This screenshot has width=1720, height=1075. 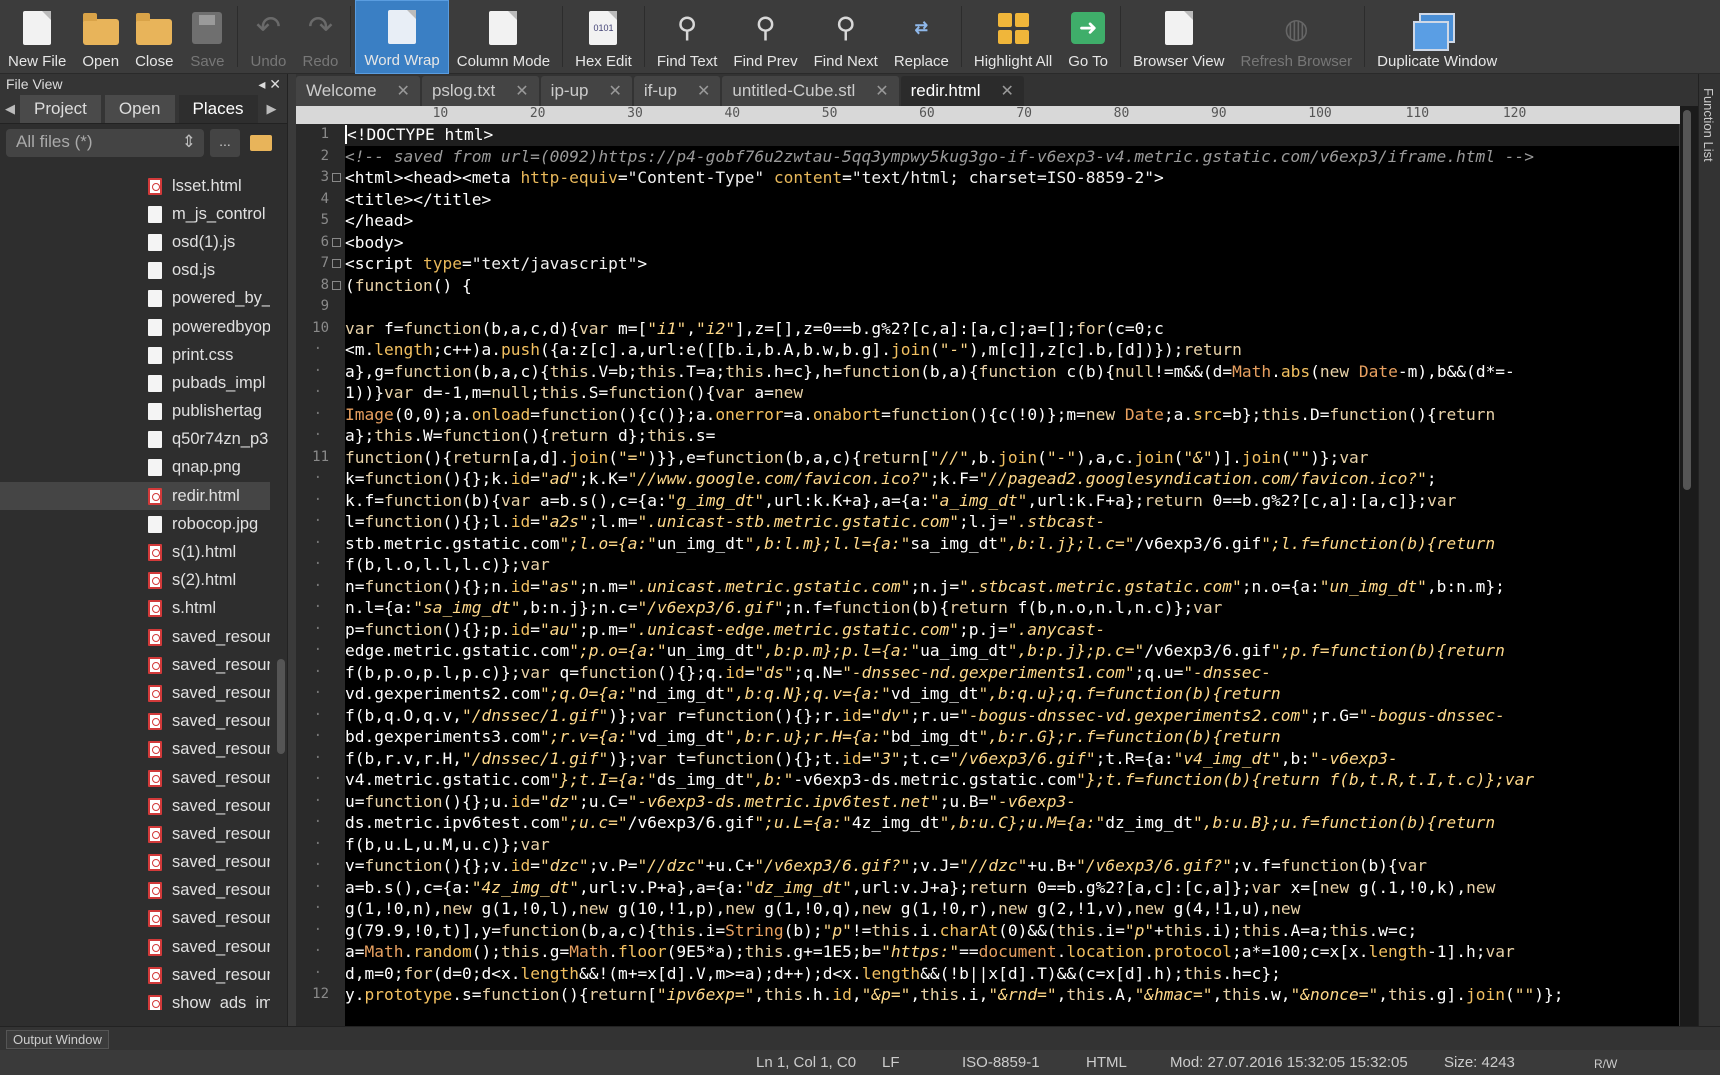 I want to click on redo-button: ↷ Redo, so click(x=320, y=37).